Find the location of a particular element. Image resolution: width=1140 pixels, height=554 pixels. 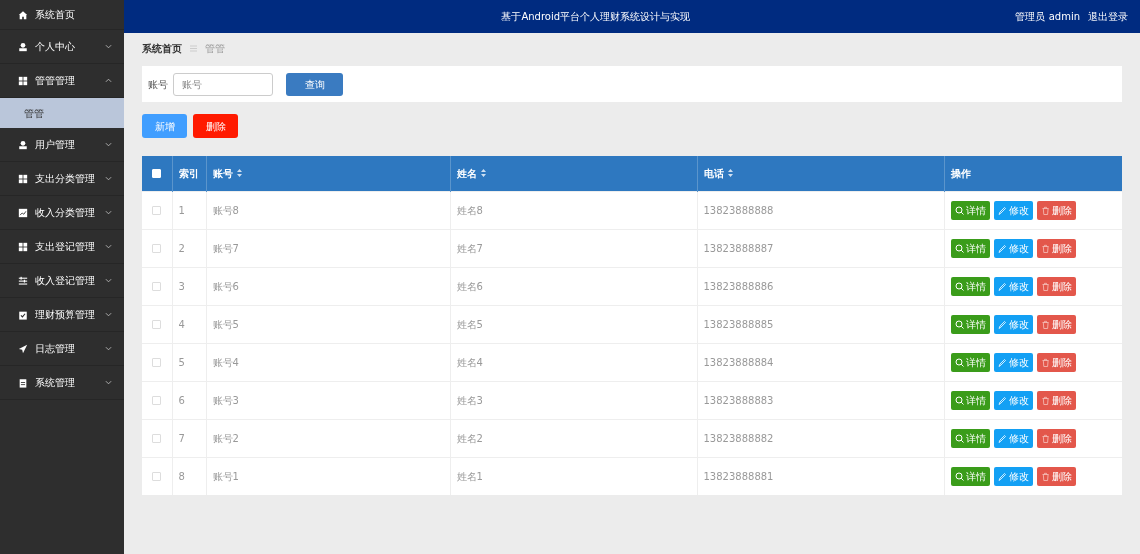

logout-link: 退出登录 is located at coordinates (1108, 16).